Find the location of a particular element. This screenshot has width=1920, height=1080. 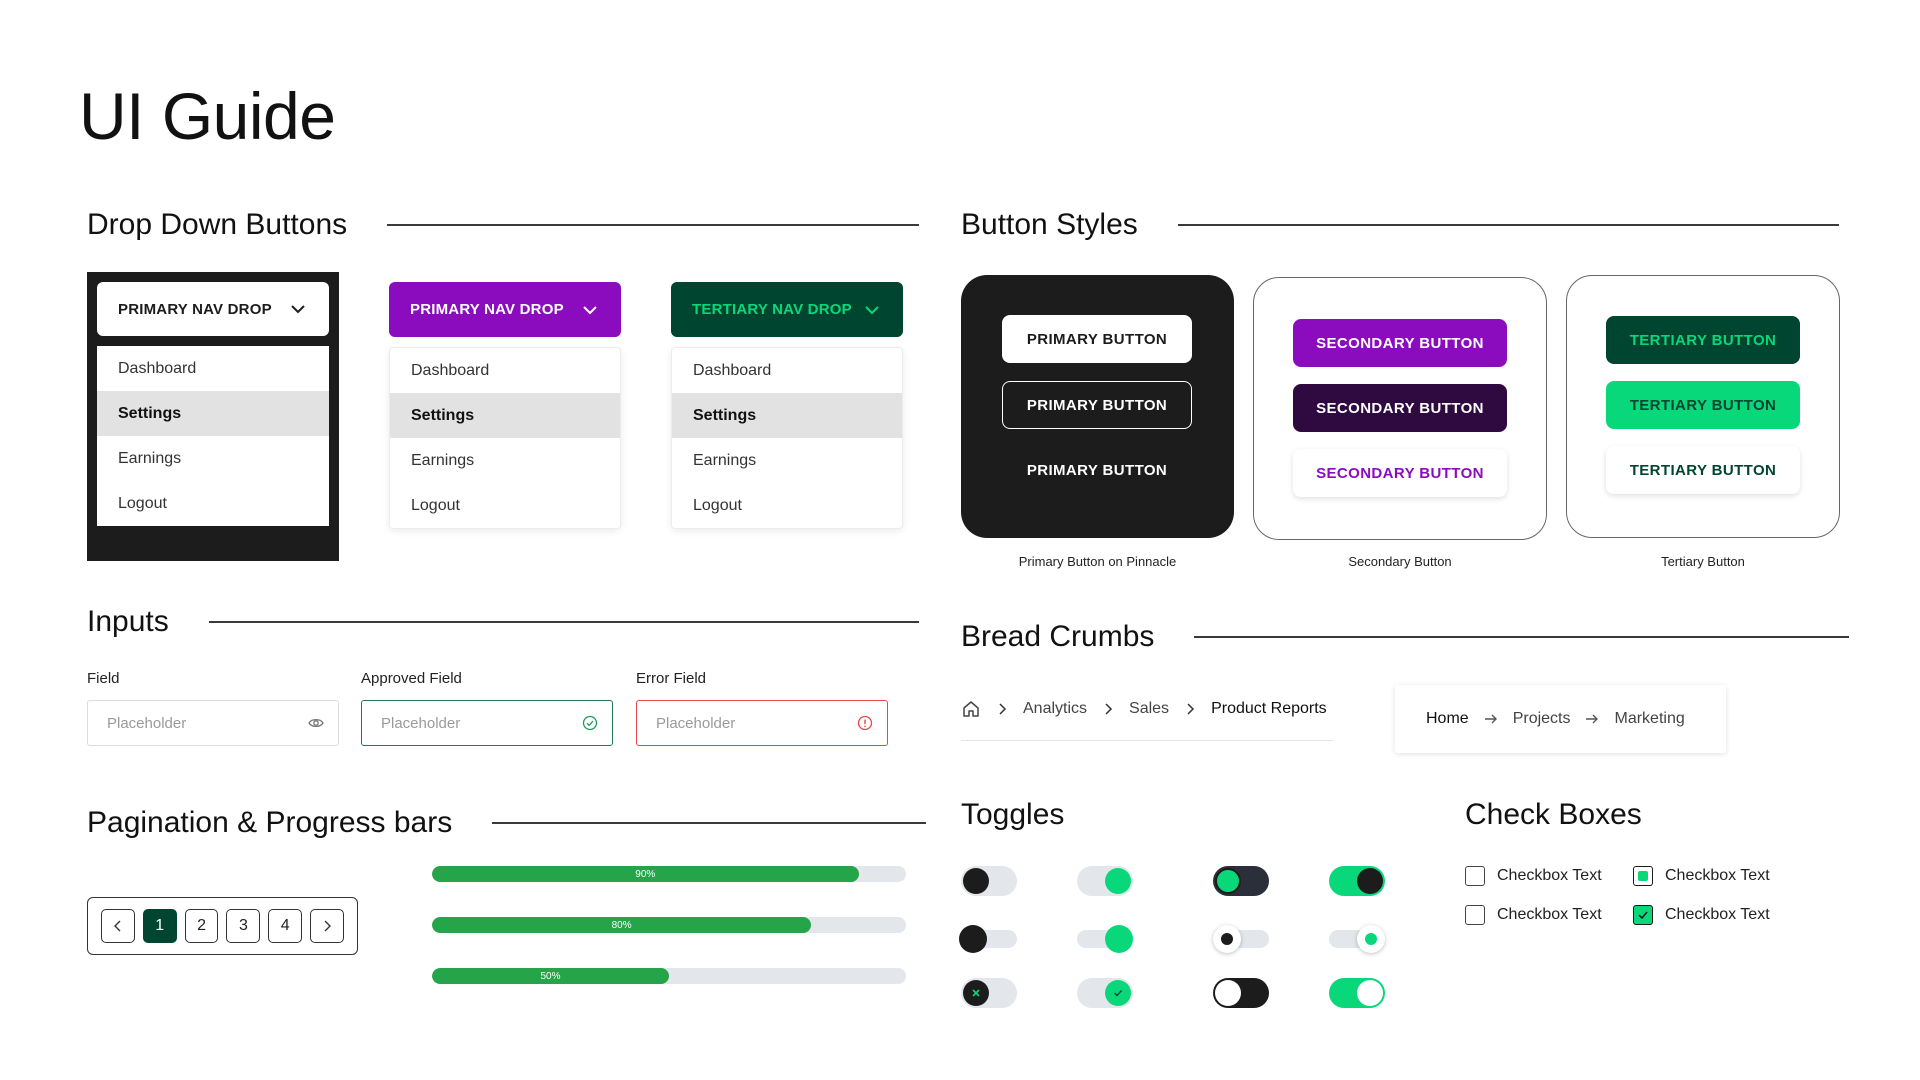

panel-caption: Secondary Button is located at coordinates (1400, 561).